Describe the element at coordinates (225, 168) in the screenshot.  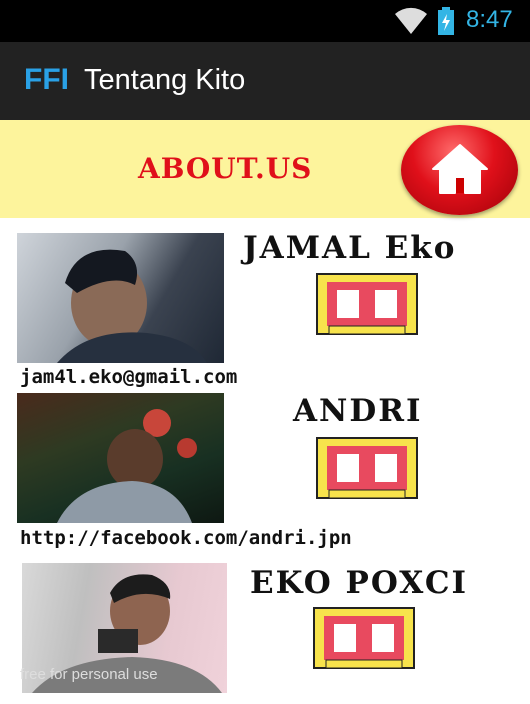
I see `about-heading: ABOUT.US` at that location.